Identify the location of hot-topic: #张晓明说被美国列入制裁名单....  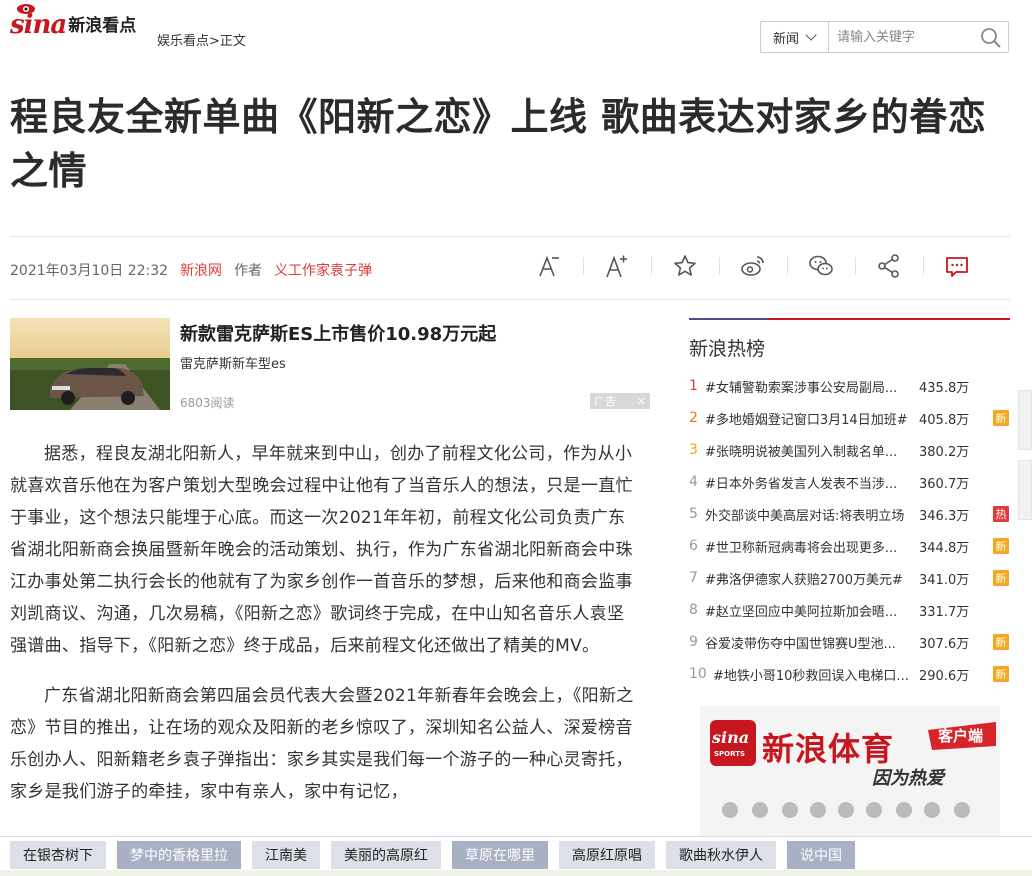
(812, 450).